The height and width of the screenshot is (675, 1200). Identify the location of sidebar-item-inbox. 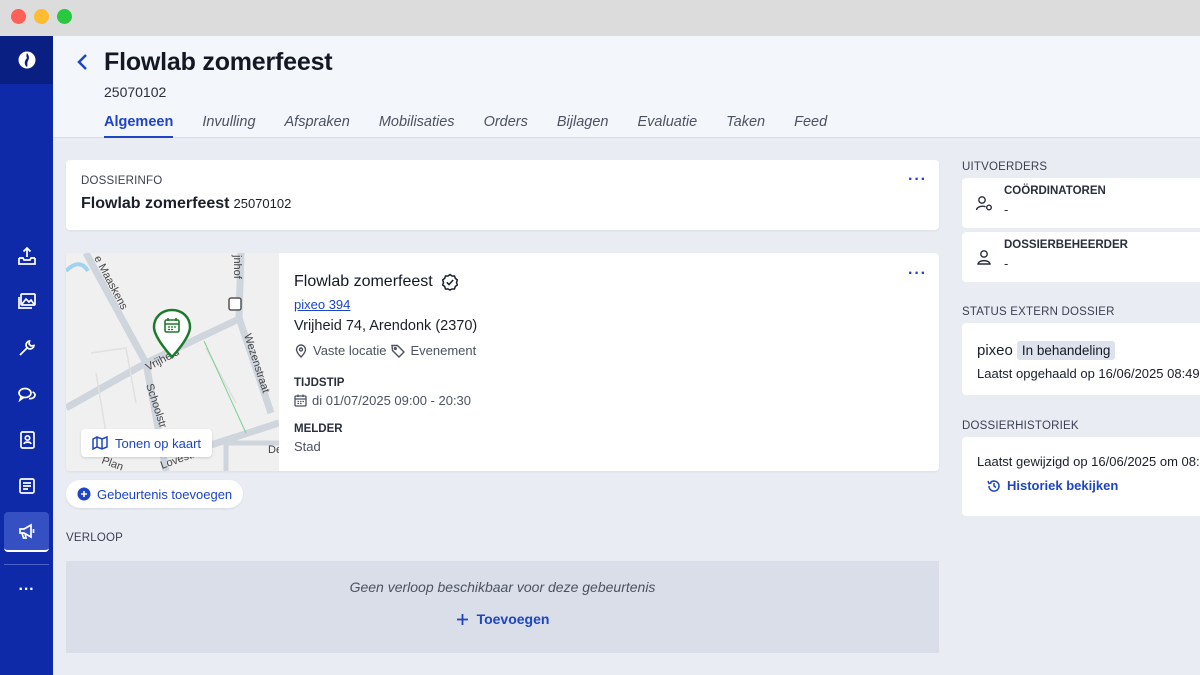
(26, 256).